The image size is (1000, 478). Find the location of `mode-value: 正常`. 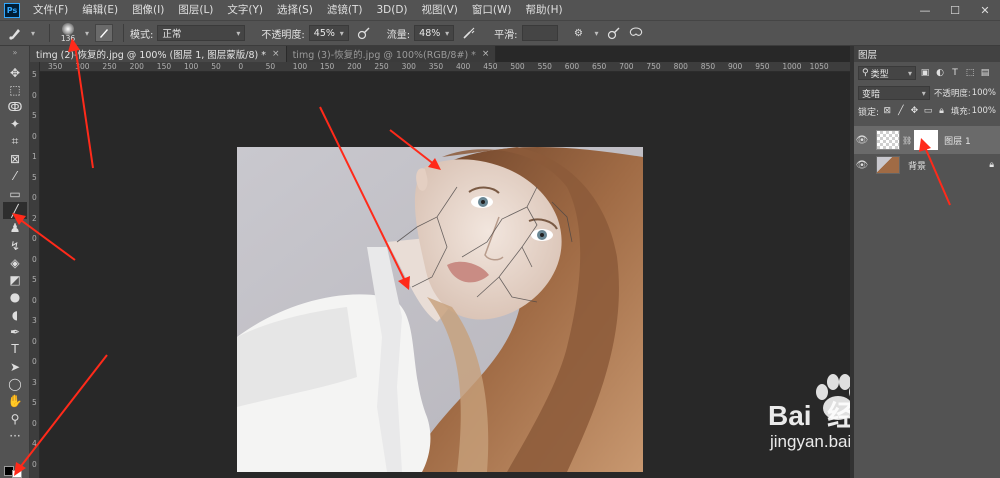

mode-value: 正常 is located at coordinates (172, 34).